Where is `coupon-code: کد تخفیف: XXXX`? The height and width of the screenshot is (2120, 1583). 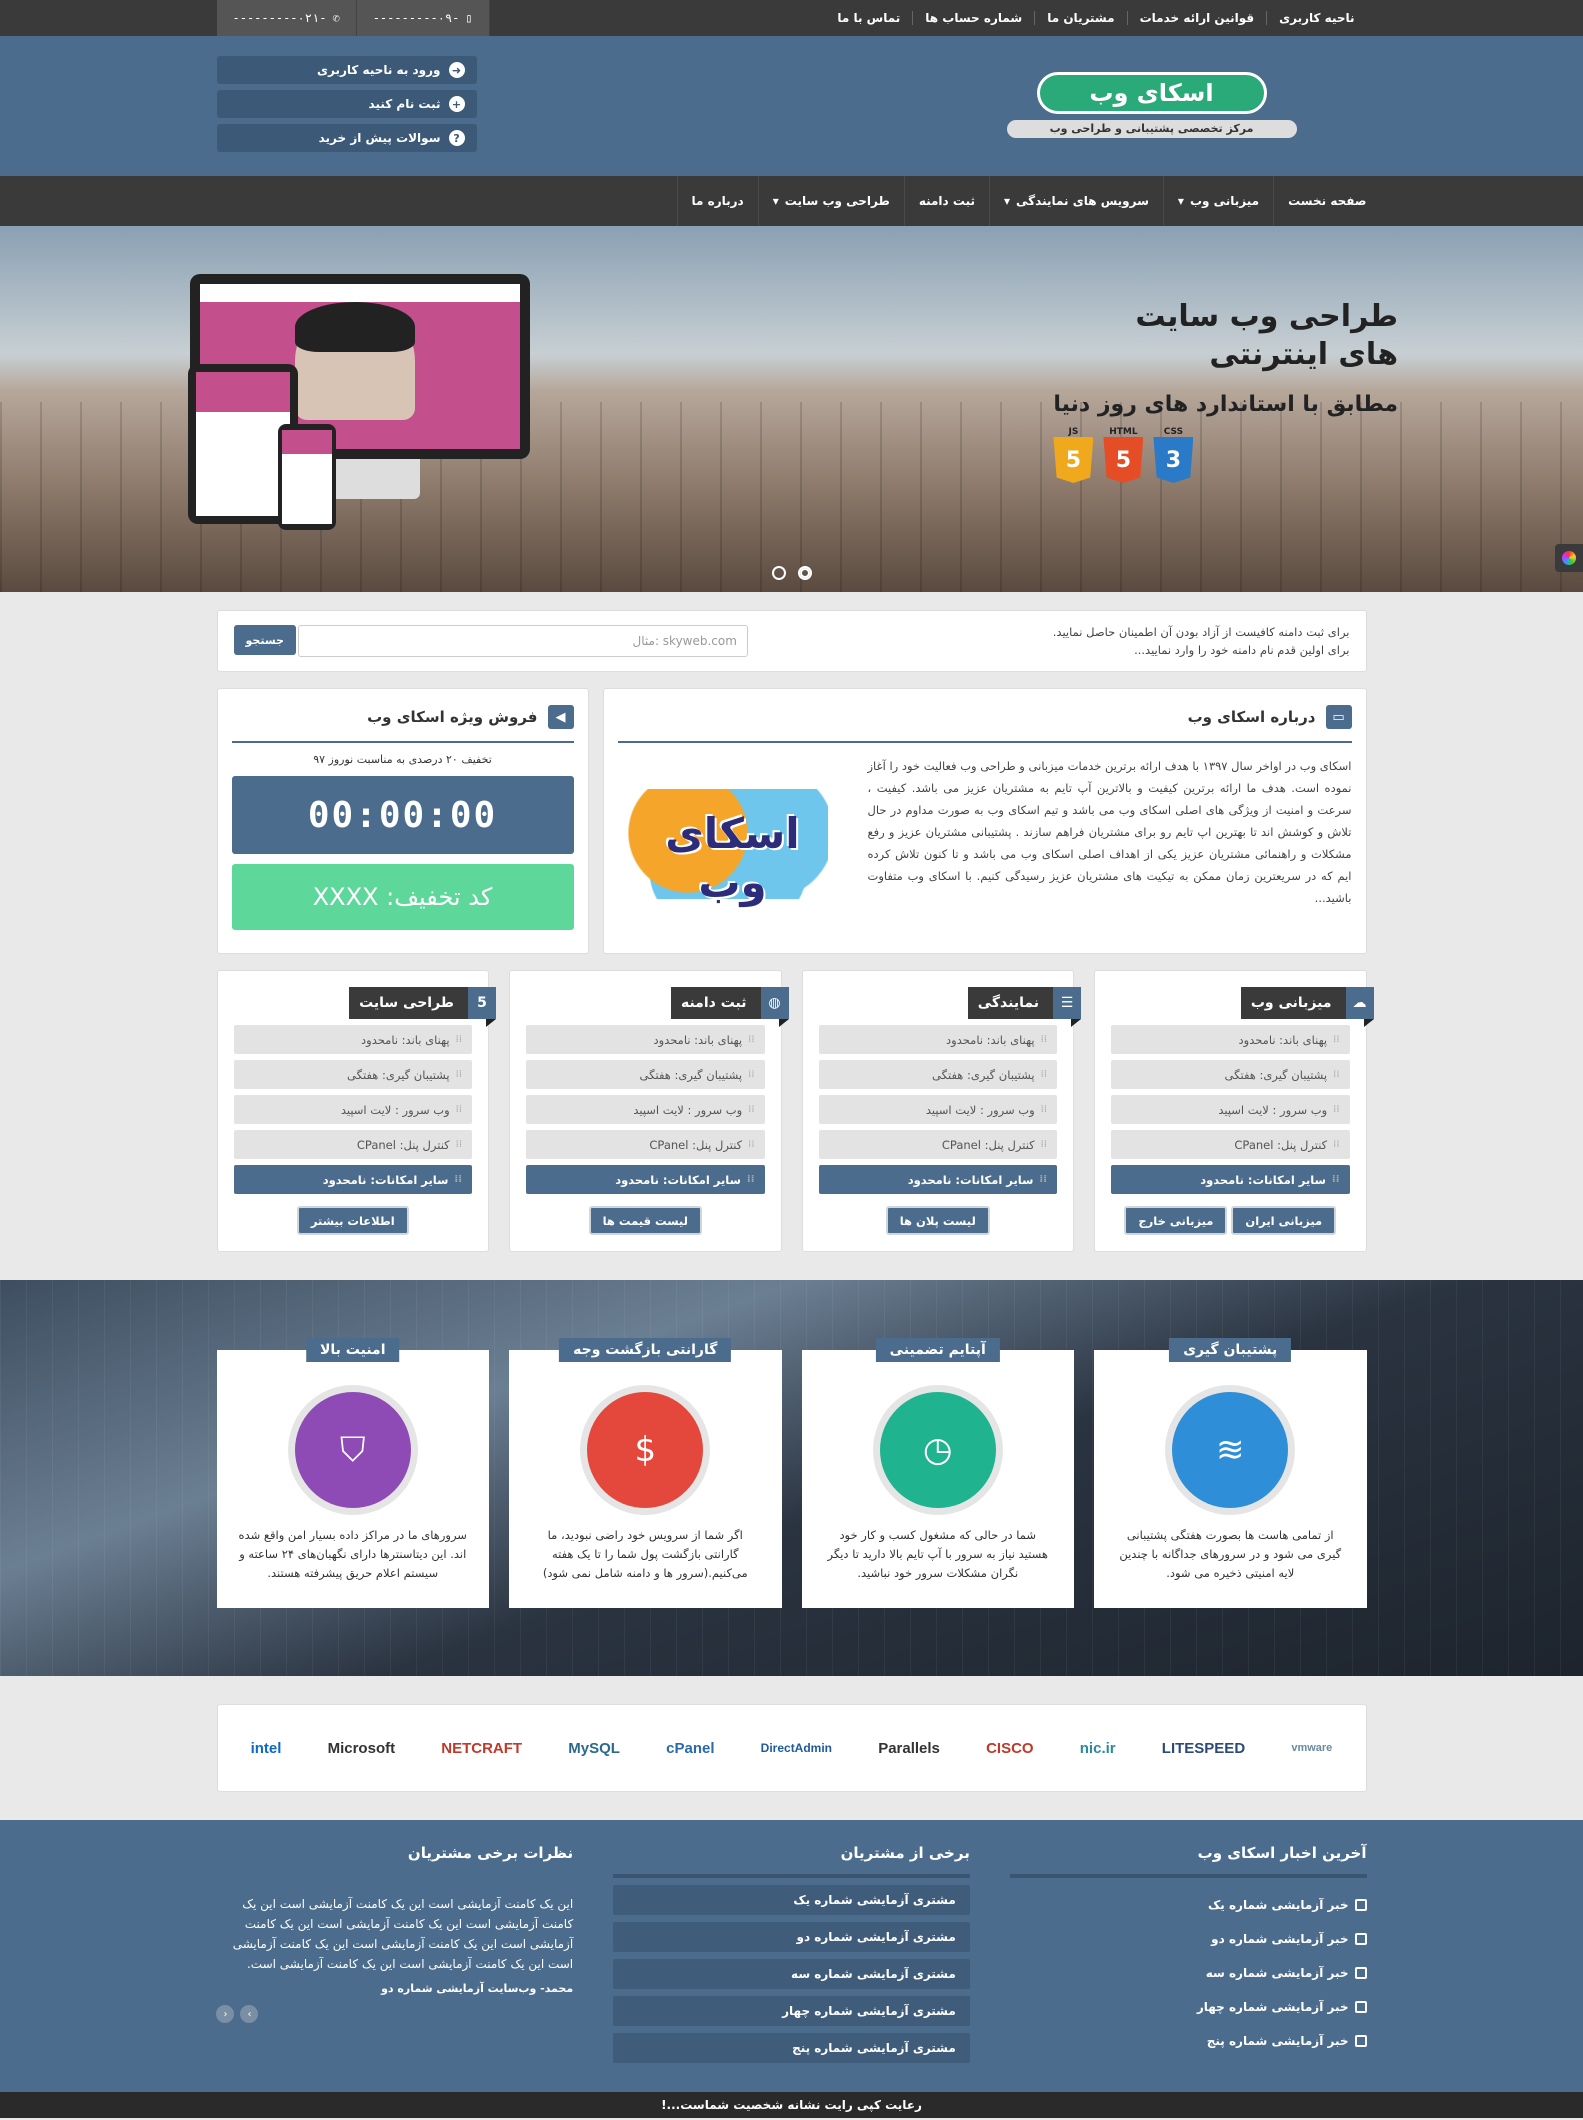
coupon-code: کد تخفیف: XXXX is located at coordinates (402, 897).